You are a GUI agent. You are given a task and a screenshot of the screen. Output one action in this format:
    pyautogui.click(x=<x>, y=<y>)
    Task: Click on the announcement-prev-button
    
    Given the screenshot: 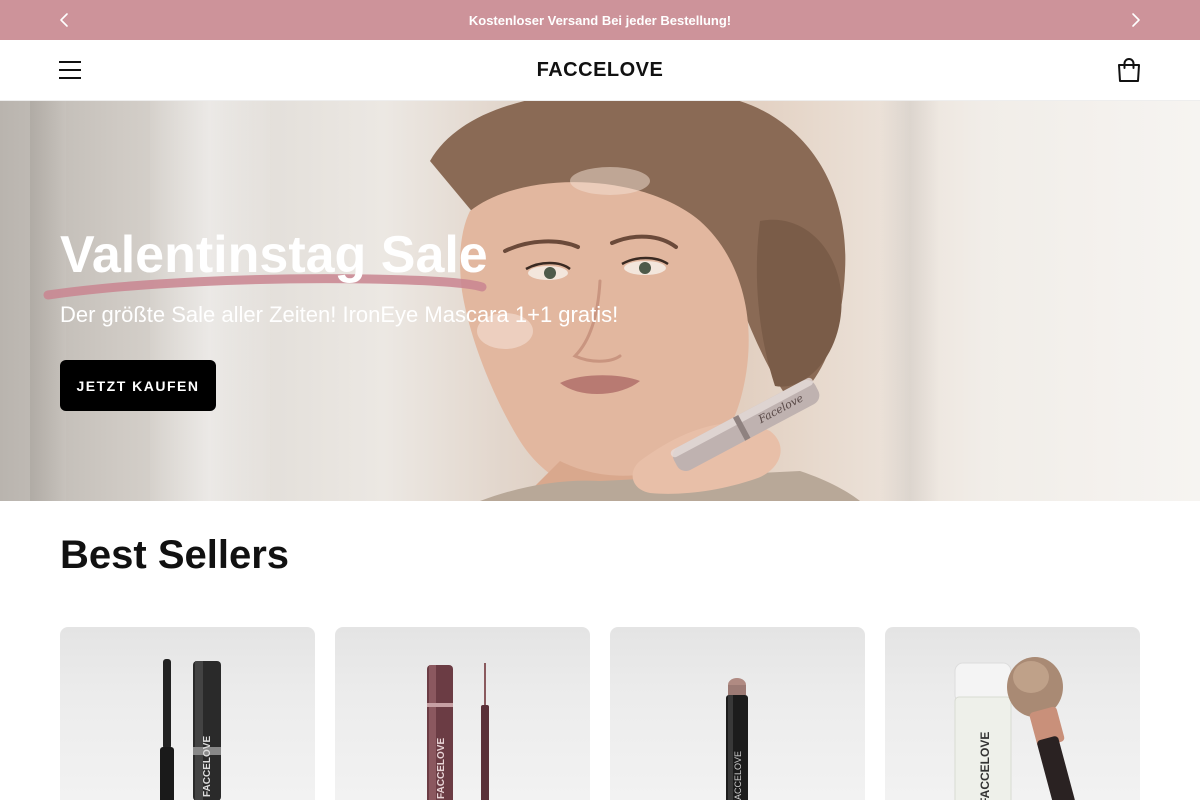 What is the action you would take?
    pyautogui.click(x=64, y=20)
    